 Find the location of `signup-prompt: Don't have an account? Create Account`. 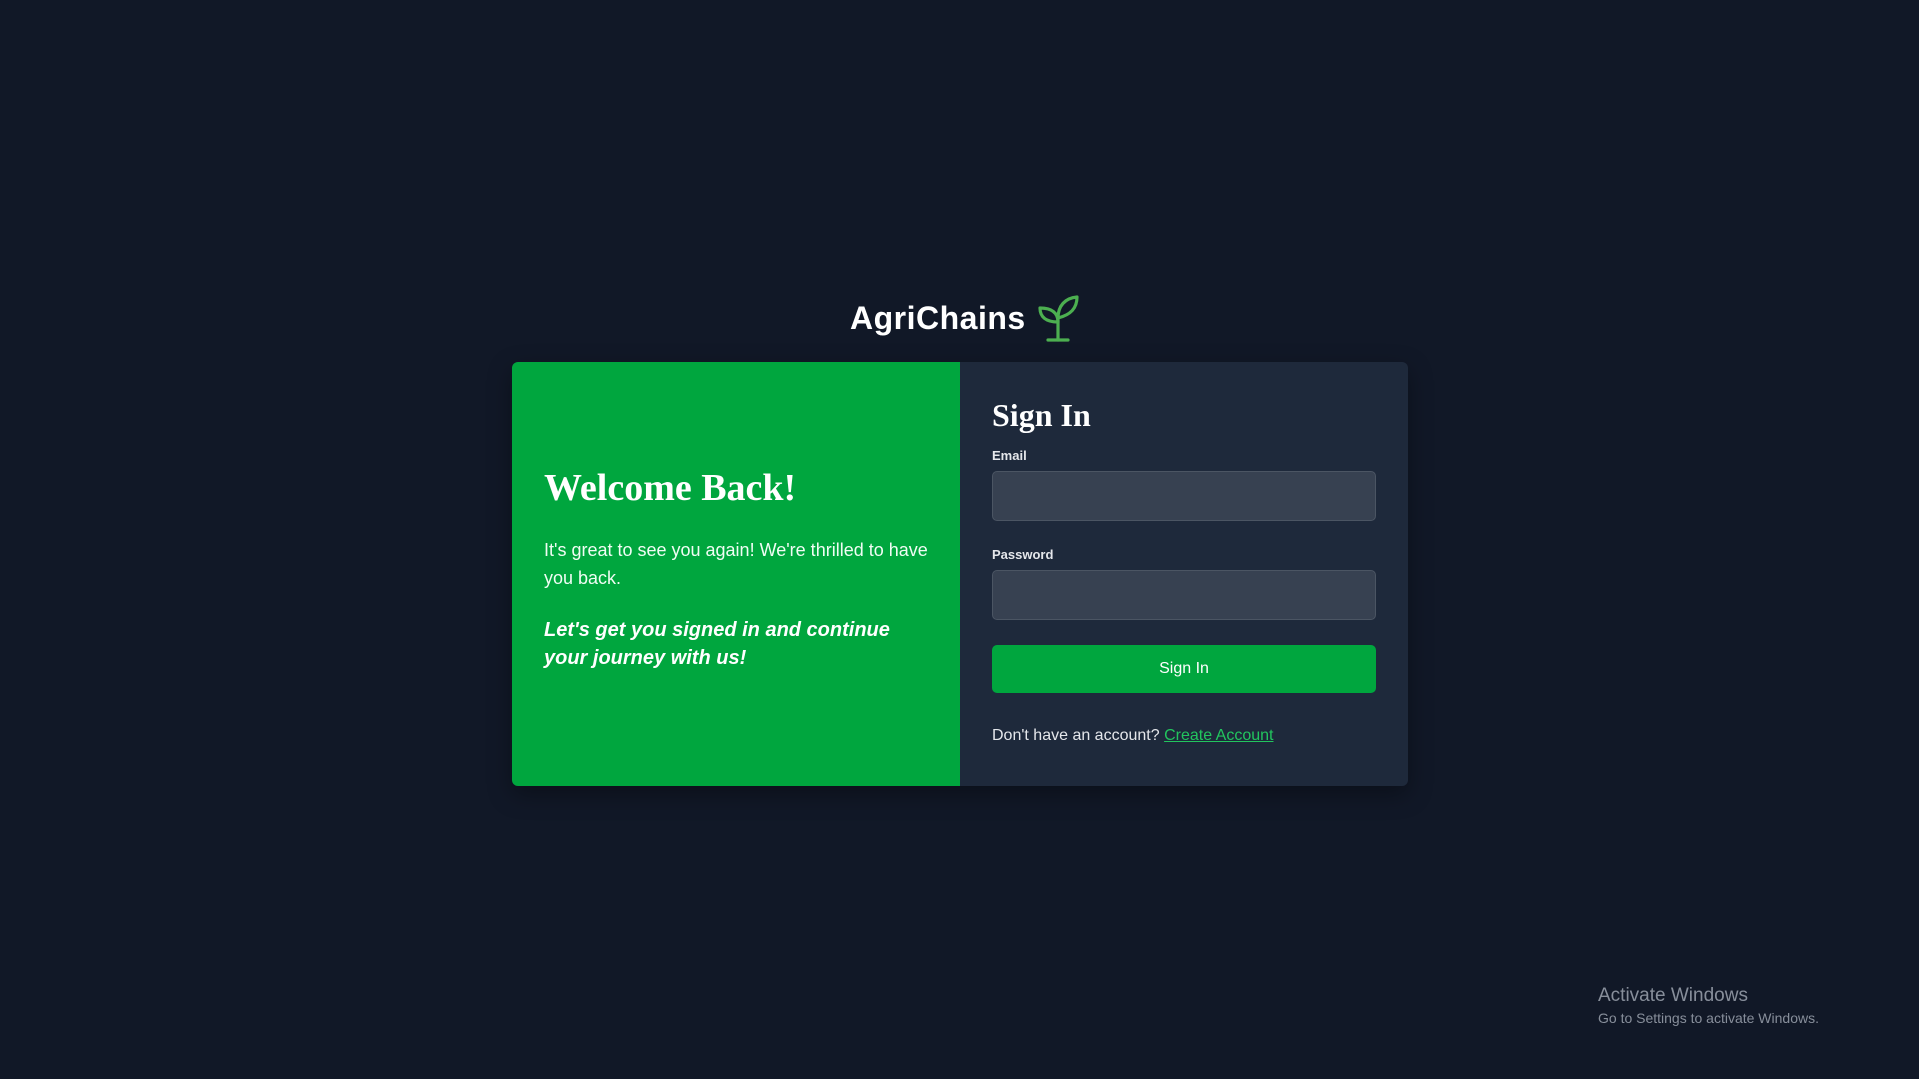

signup-prompt: Don't have an account? Create Account is located at coordinates (1184, 736).